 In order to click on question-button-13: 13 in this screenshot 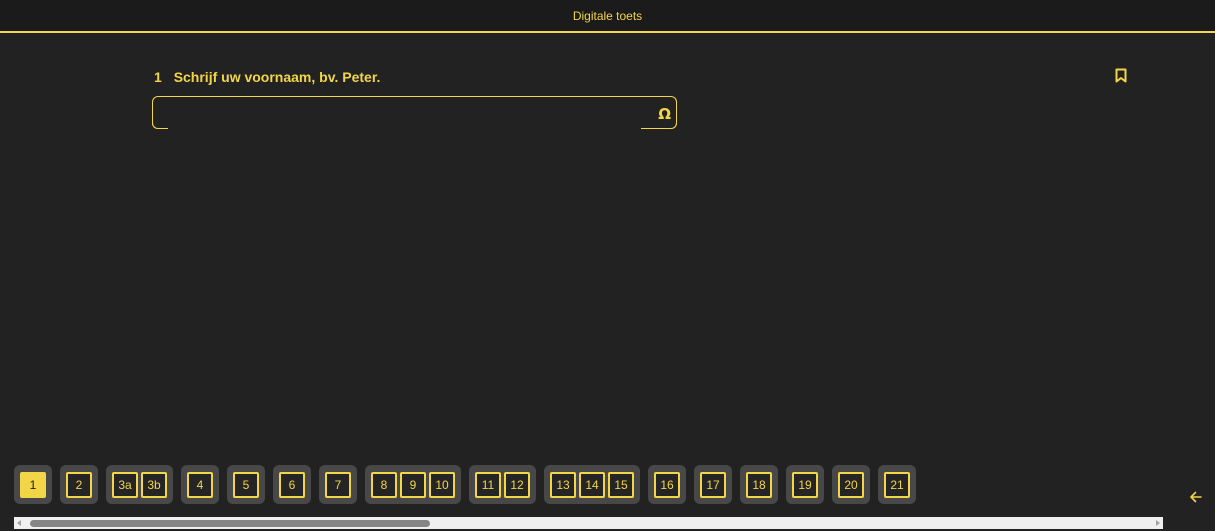, I will do `click(563, 485)`.